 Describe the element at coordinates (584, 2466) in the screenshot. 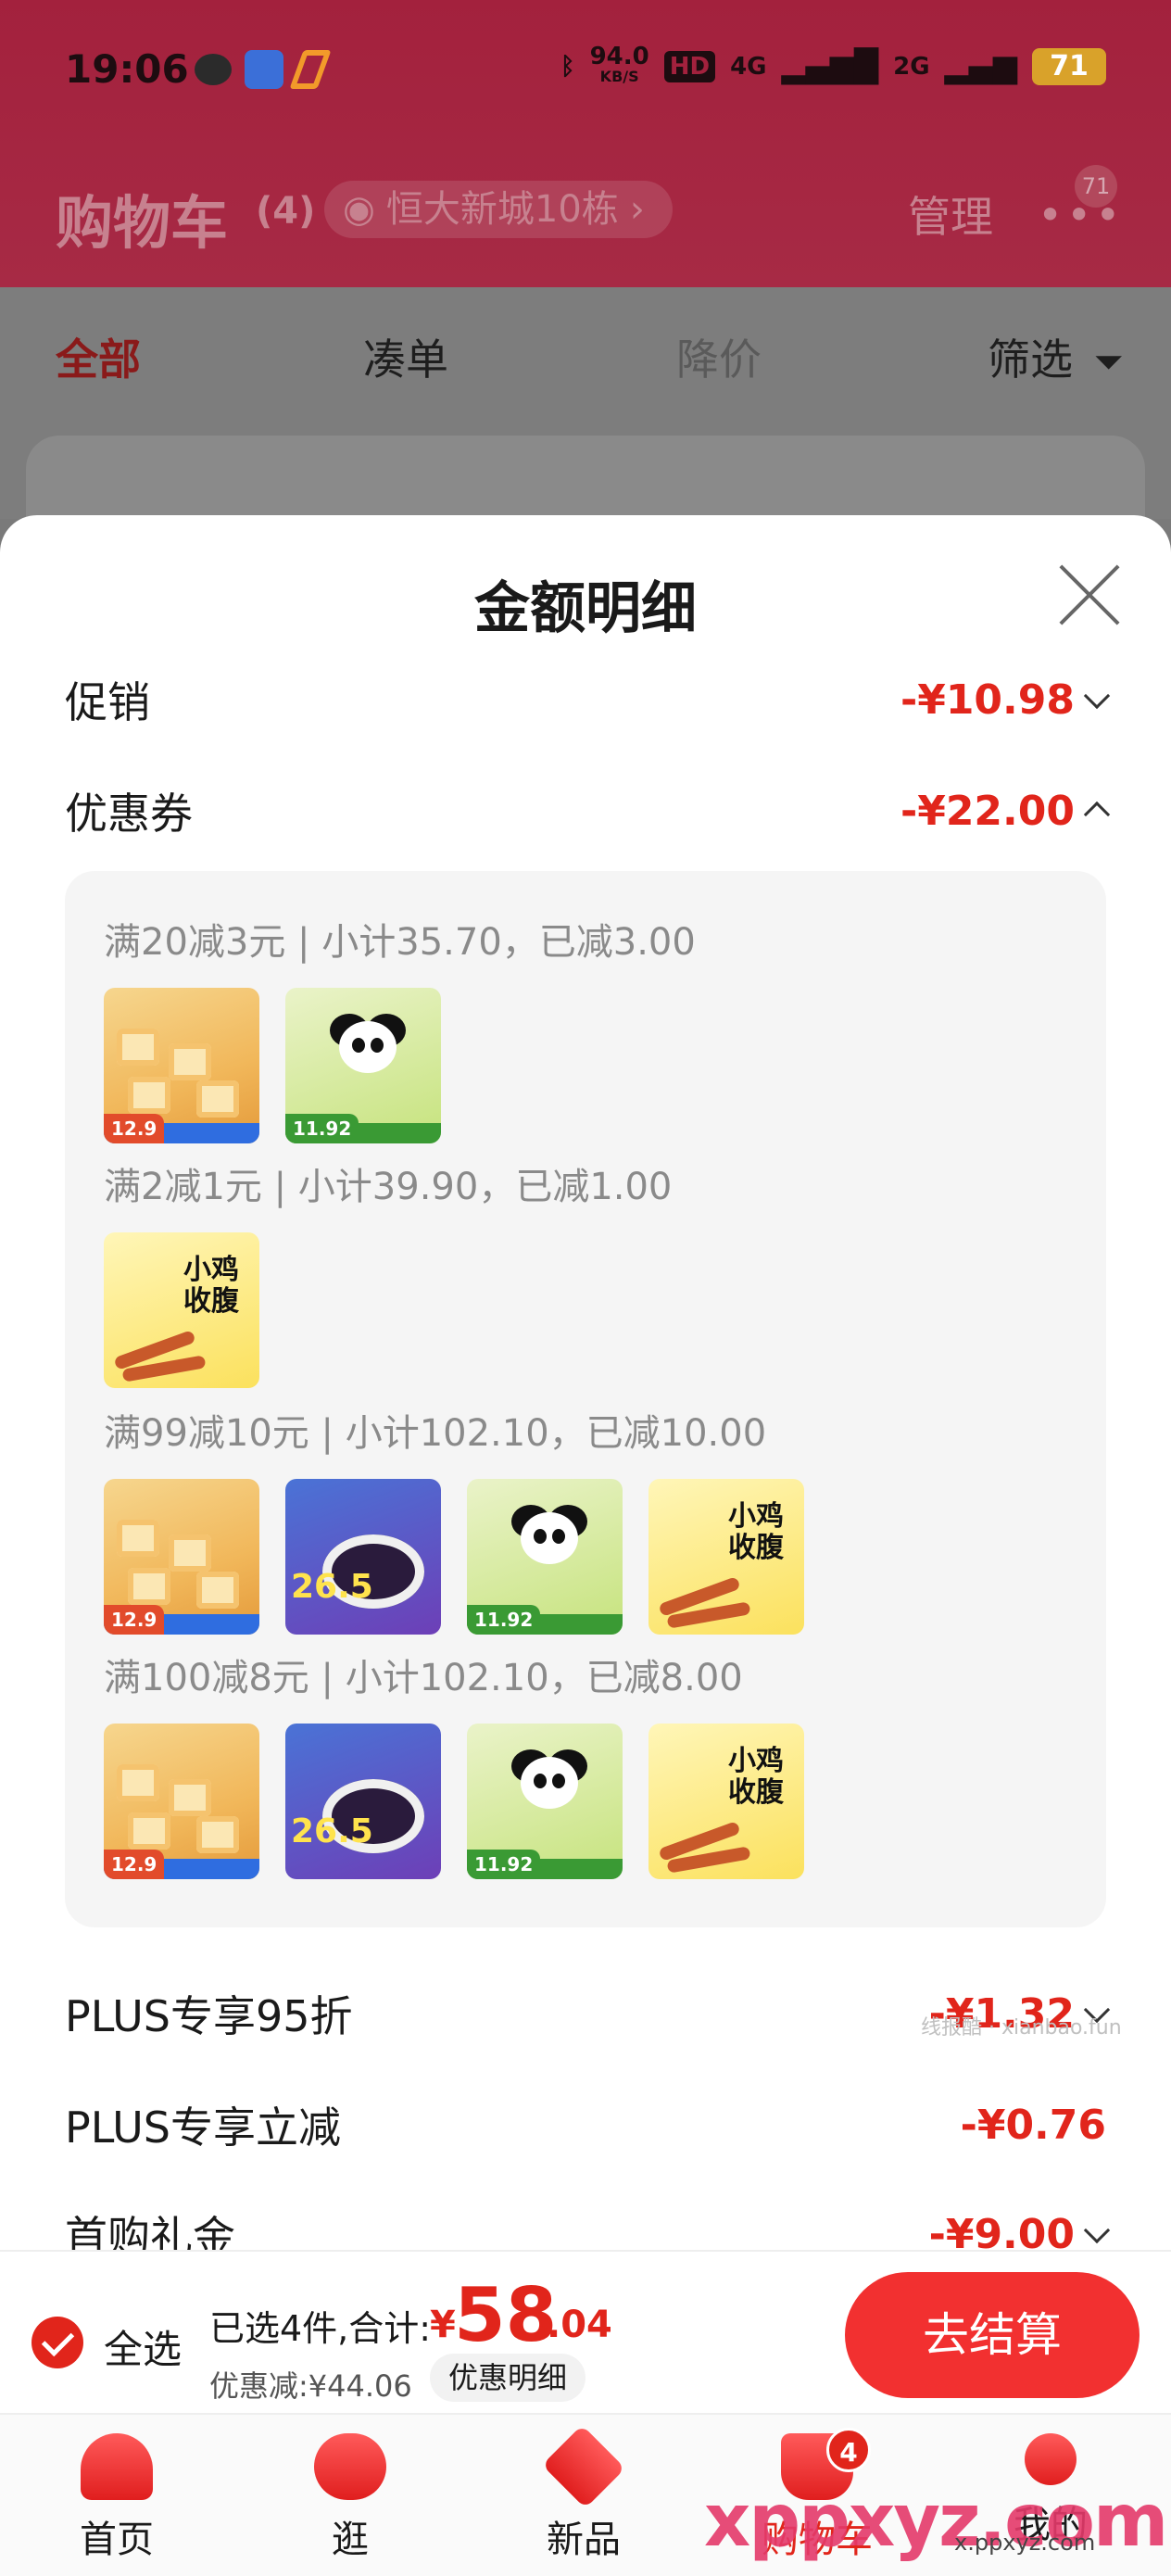

I see `new-products-icon` at that location.